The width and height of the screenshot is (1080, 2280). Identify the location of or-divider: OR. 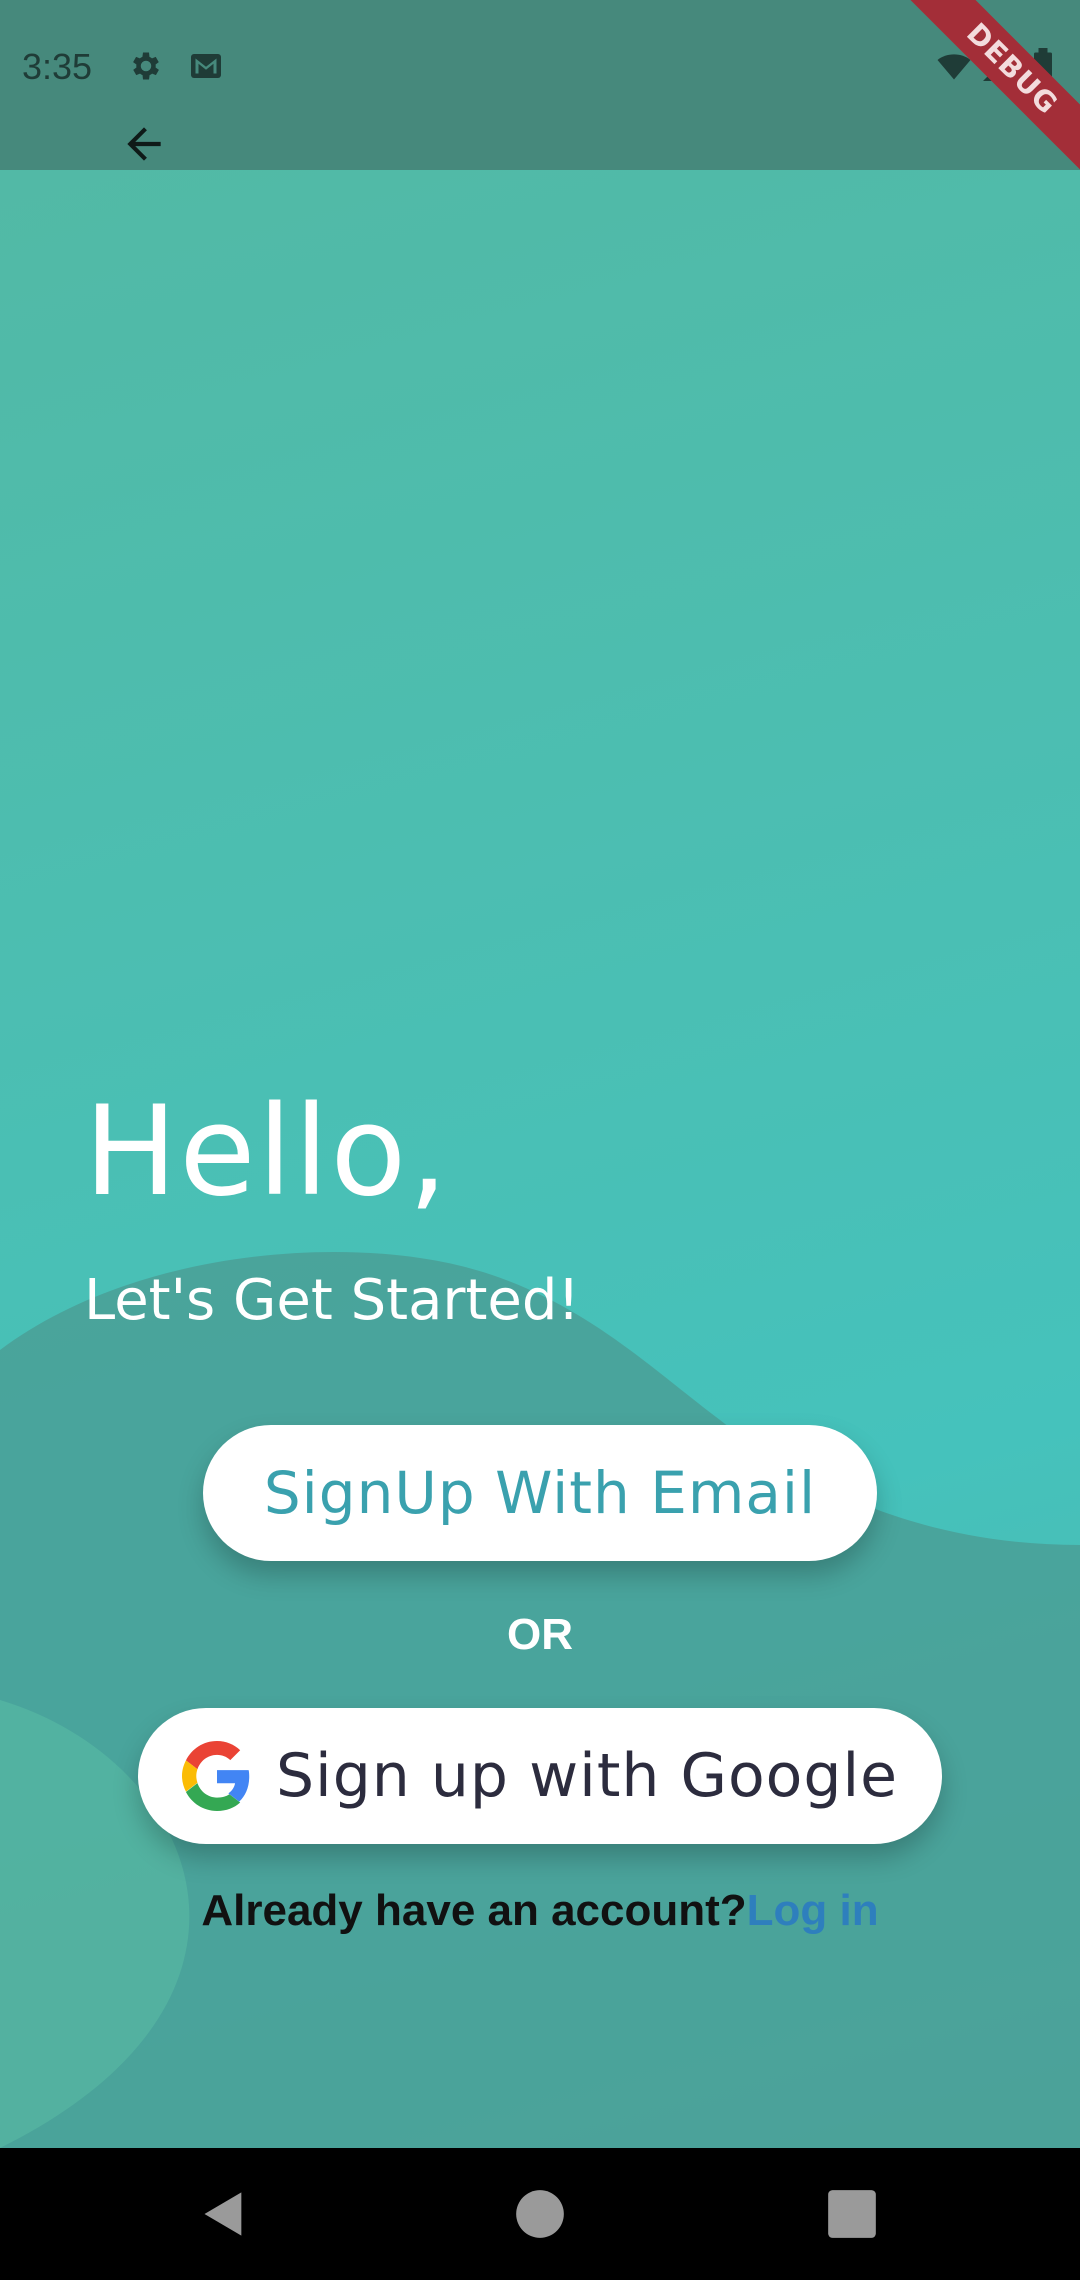
(540, 1634).